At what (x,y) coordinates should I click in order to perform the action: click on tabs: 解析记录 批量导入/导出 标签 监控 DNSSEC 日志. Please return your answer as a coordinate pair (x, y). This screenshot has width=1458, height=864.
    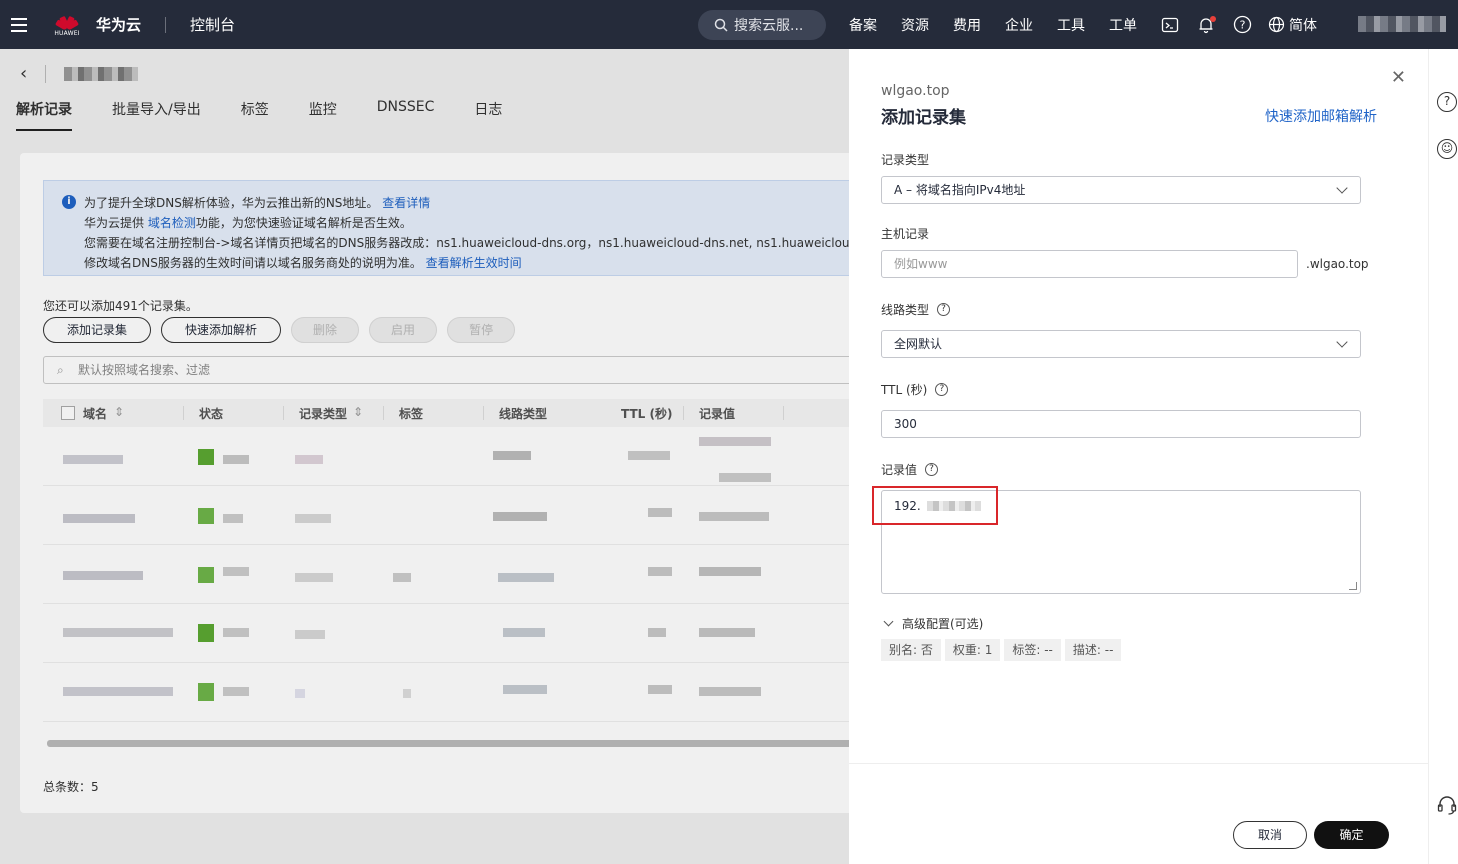
    Looking at the image, I should click on (259, 115).